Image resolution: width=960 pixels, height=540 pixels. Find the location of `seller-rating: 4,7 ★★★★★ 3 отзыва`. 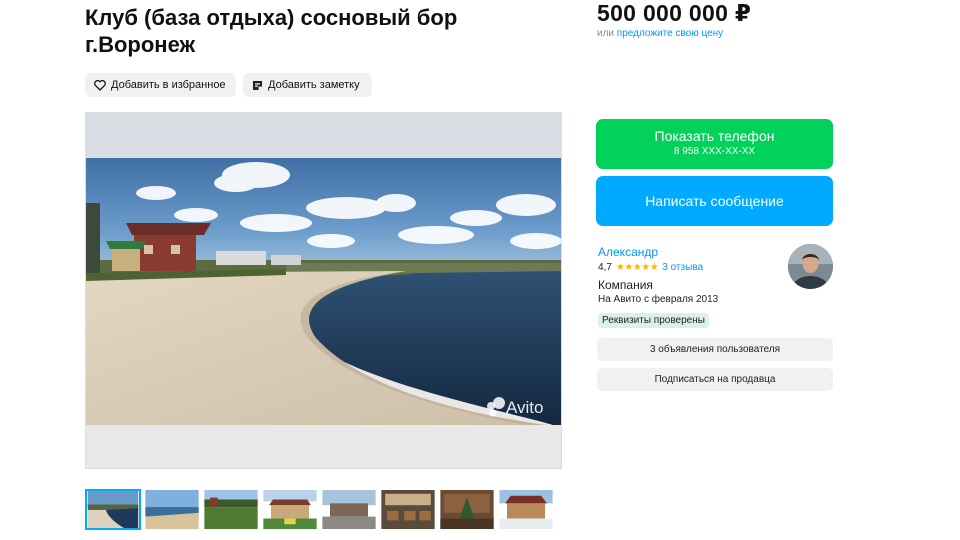

seller-rating: 4,7 ★★★★★ 3 отзыва is located at coordinates (650, 267).